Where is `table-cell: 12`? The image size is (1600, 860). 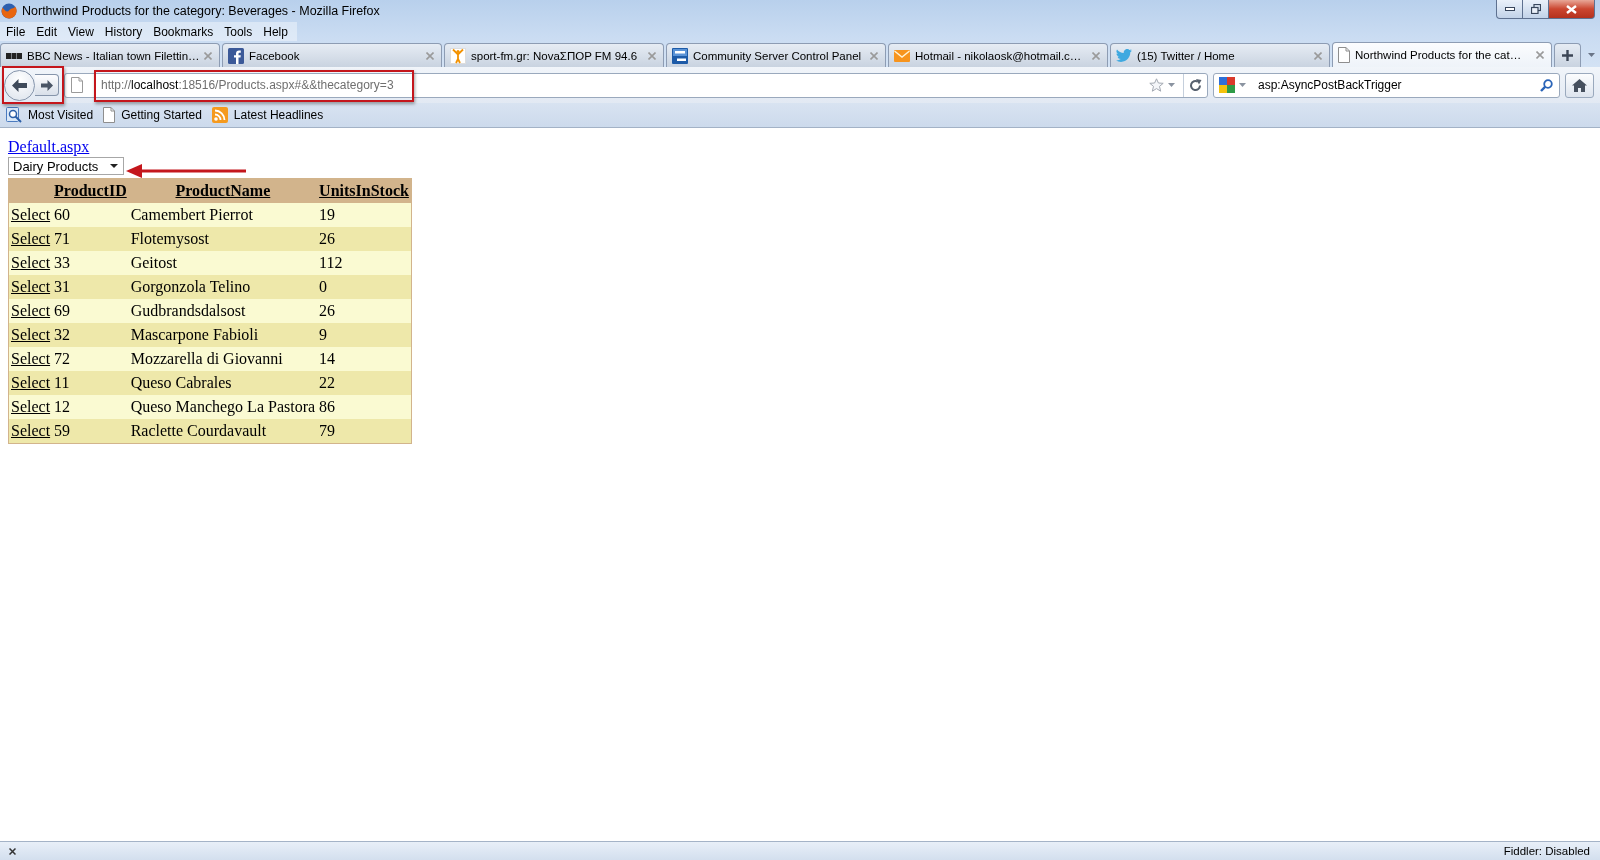
table-cell: 12 is located at coordinates (90, 407).